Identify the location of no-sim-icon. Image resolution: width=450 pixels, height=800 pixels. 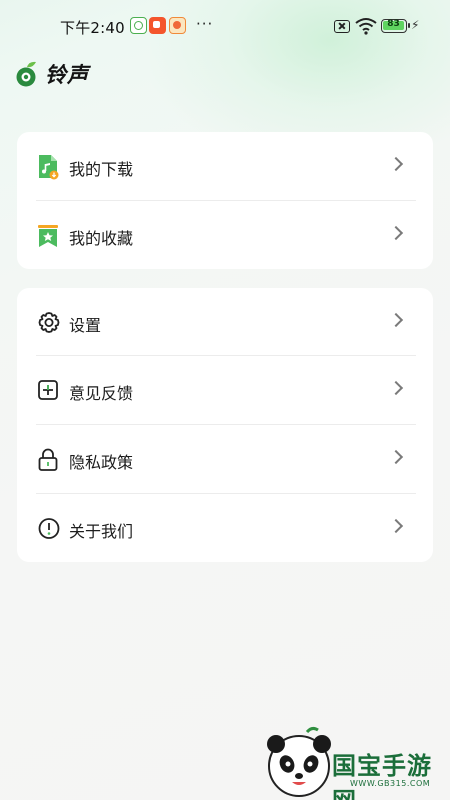
(342, 26).